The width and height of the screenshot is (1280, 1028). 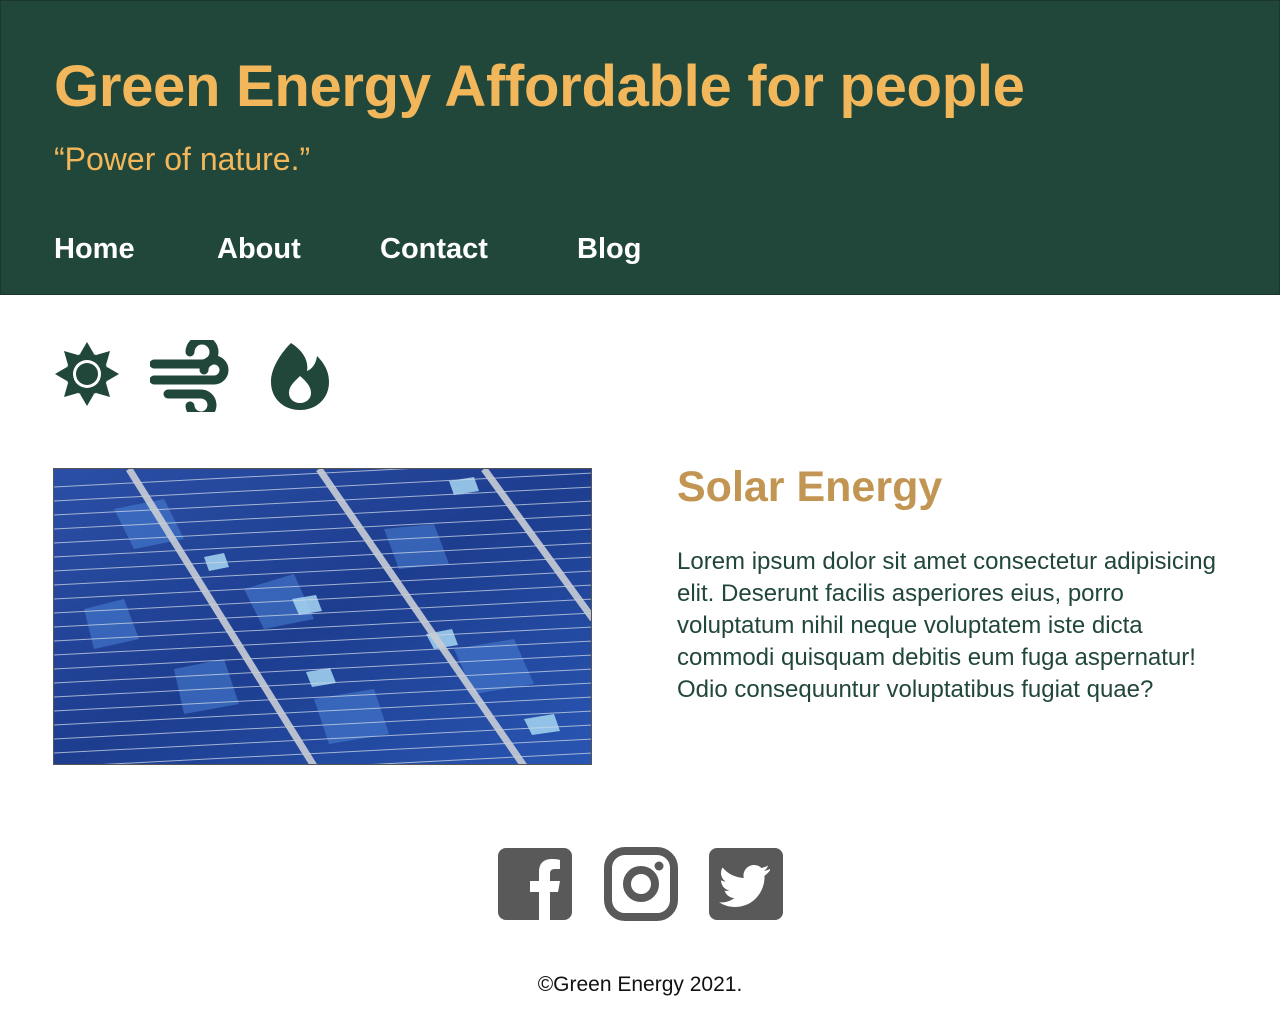 I want to click on nav-contact-link: Contact, so click(x=434, y=249).